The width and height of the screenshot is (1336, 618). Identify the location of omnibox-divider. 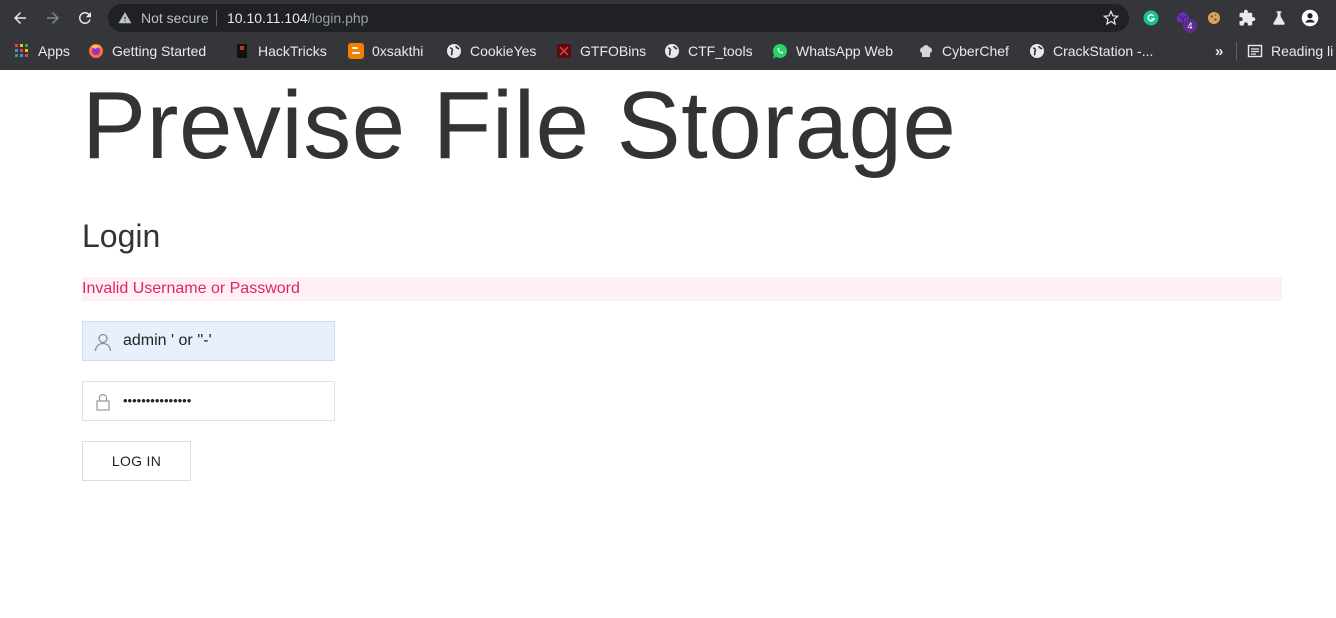
(216, 18).